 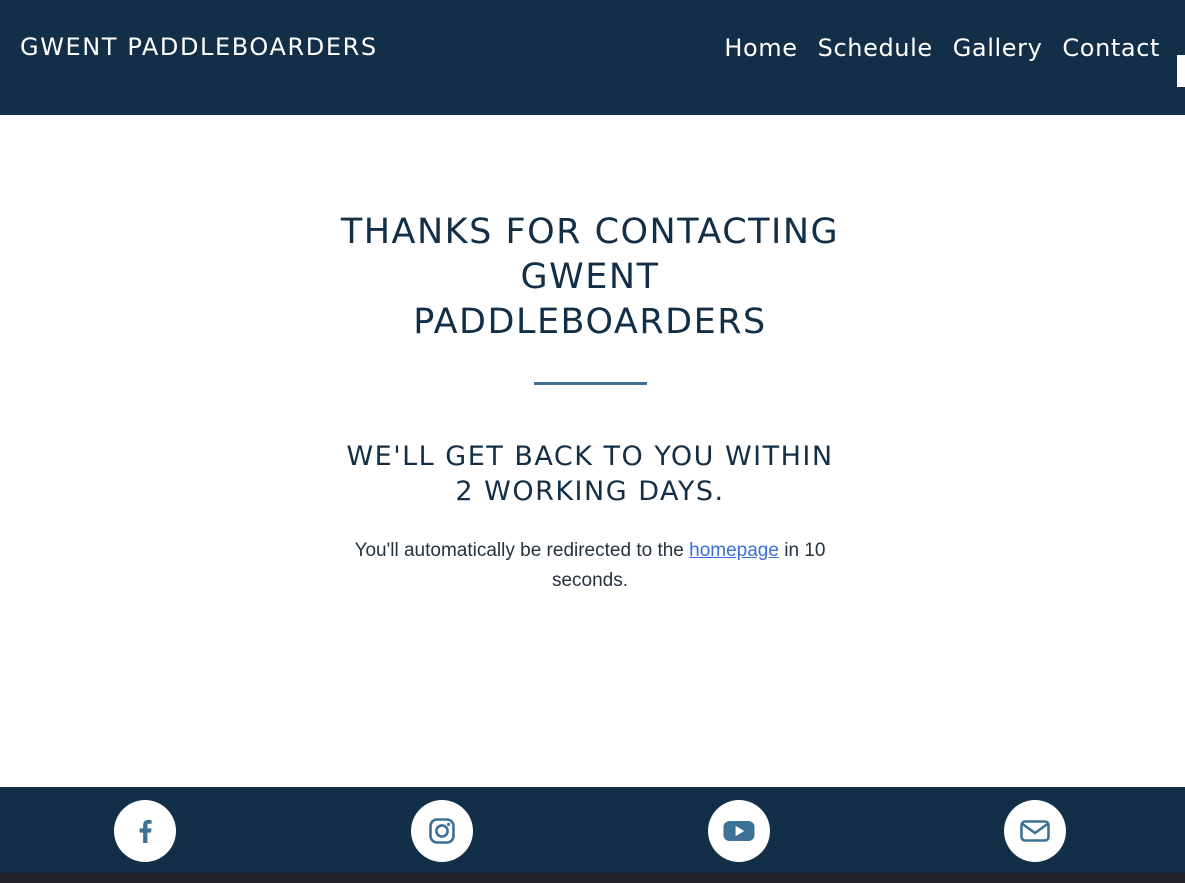 What do you see at coordinates (734, 550) in the screenshot?
I see `homepage-link: homepage` at bounding box center [734, 550].